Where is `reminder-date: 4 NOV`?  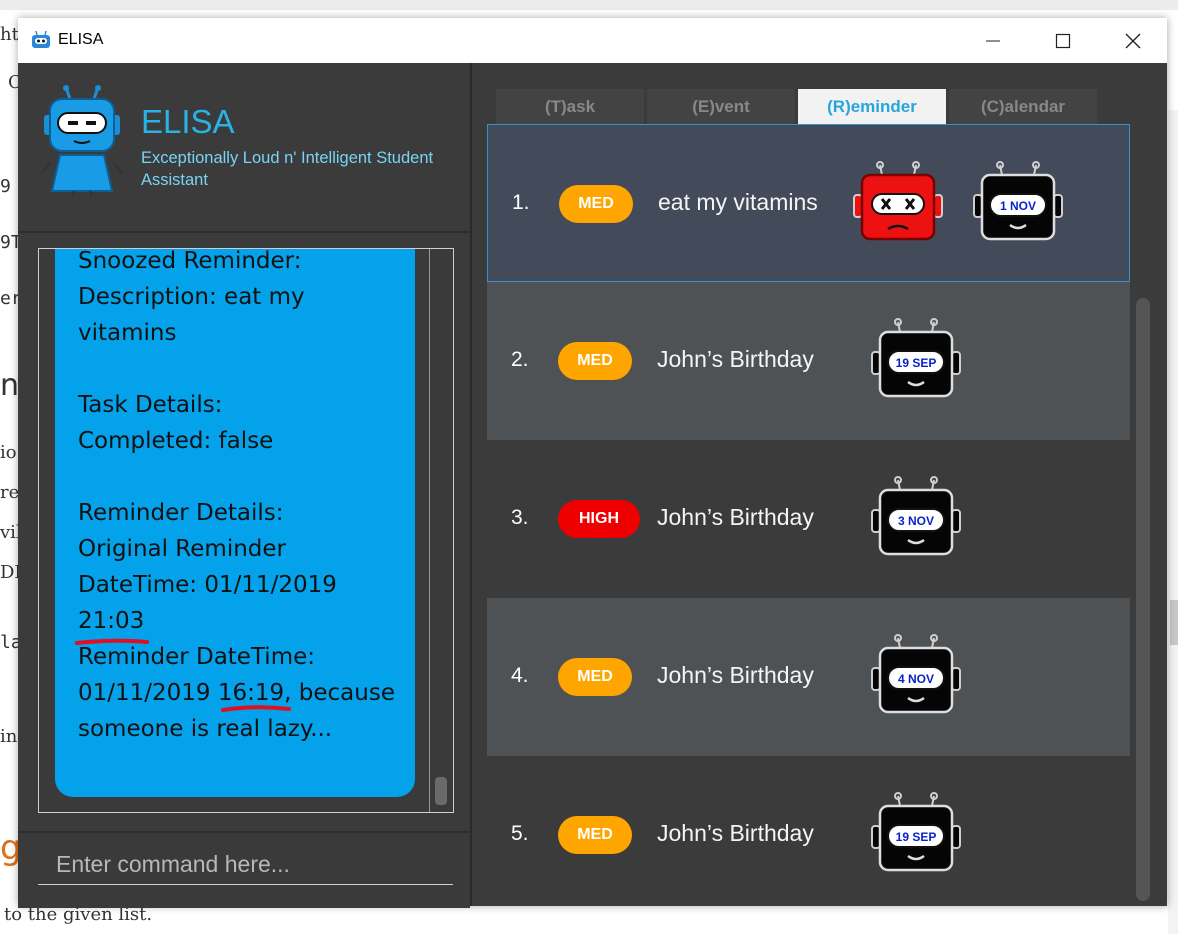 reminder-date: 4 NOV is located at coordinates (916, 679).